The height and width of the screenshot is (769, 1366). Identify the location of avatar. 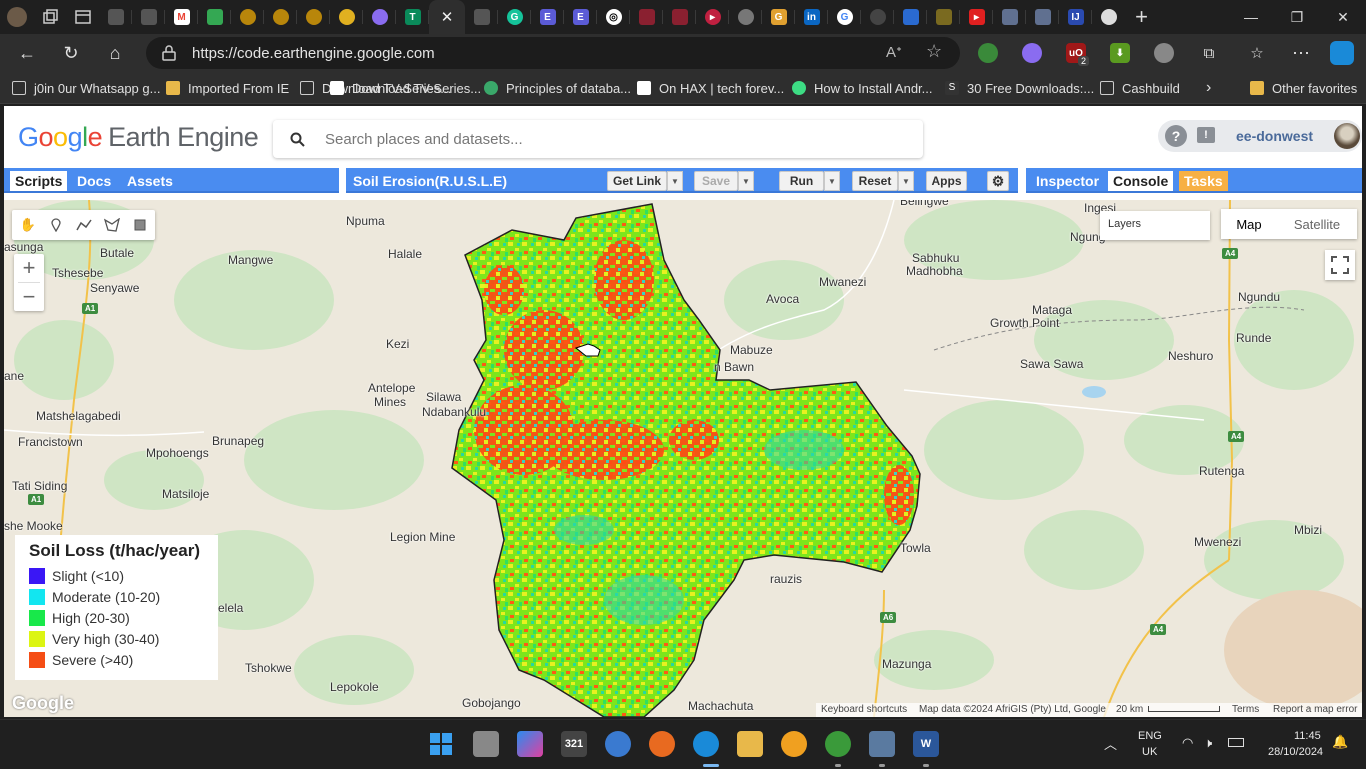
(1347, 136).